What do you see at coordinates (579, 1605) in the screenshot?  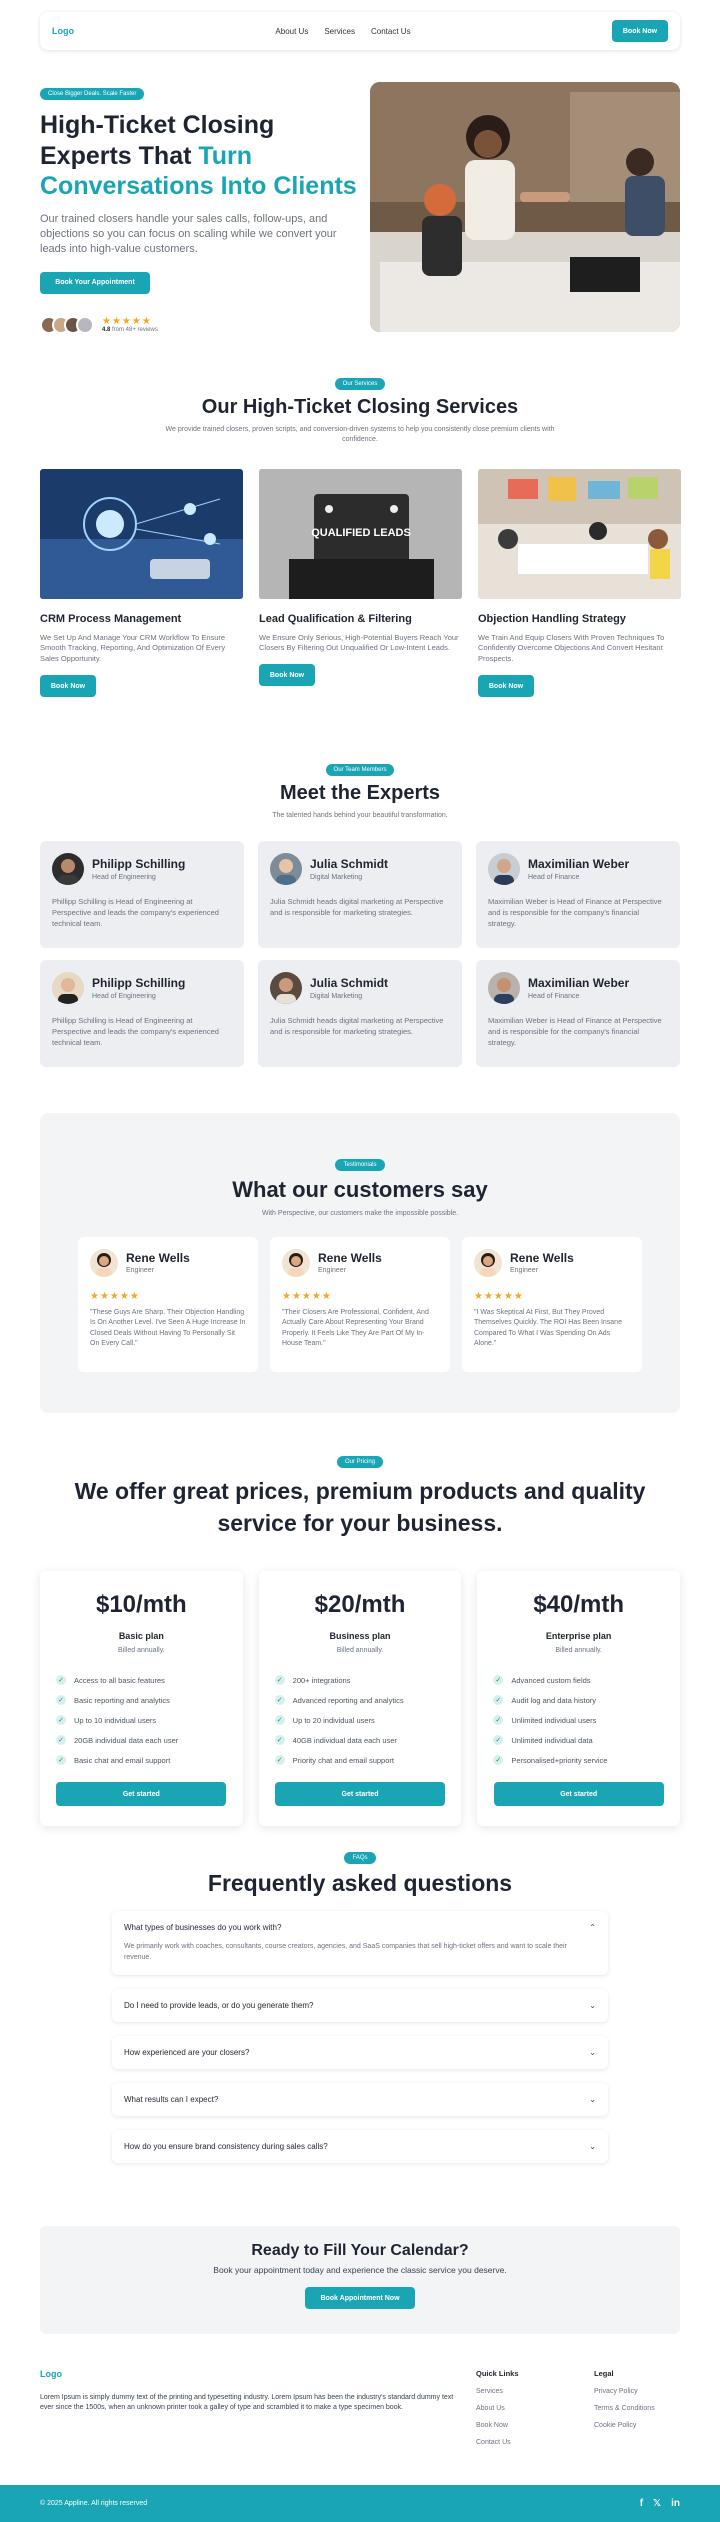 I see `plan-price: $40/mth` at bounding box center [579, 1605].